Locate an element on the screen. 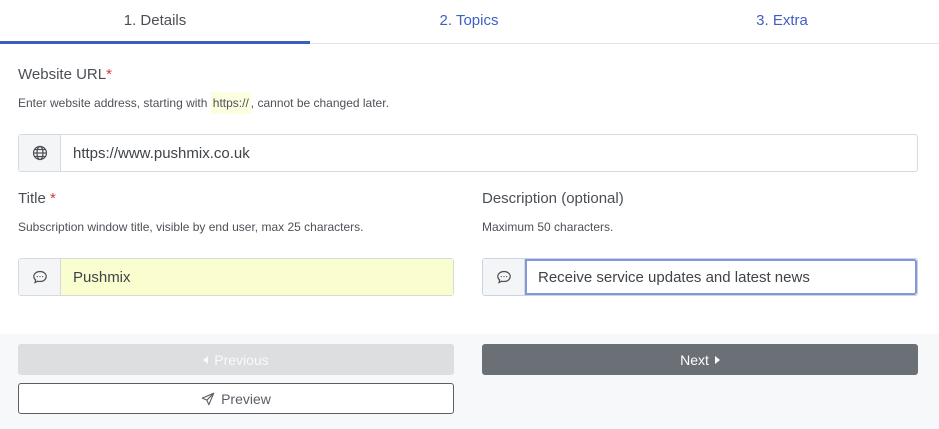 The width and height of the screenshot is (939, 429). previous-button-label: Previous is located at coordinates (241, 359).